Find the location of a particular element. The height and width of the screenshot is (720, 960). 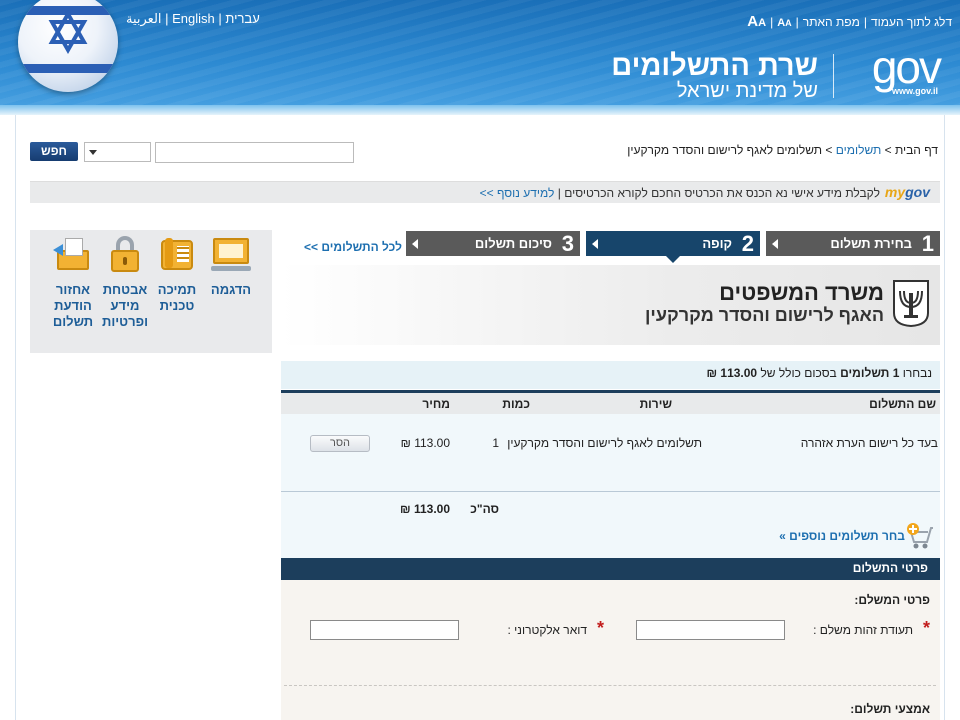

summary-count: 1 תשלומים is located at coordinates (870, 373).